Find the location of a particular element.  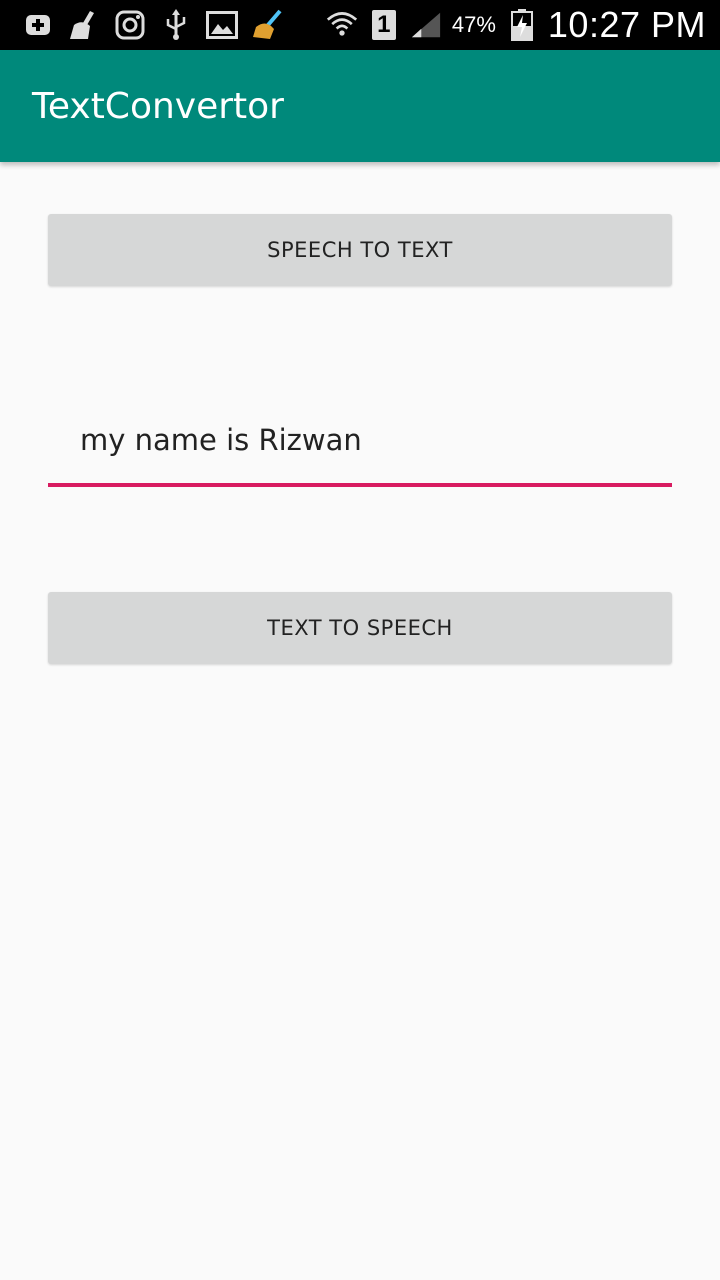

text-input: my name is Rizwan is located at coordinates (360, 446).